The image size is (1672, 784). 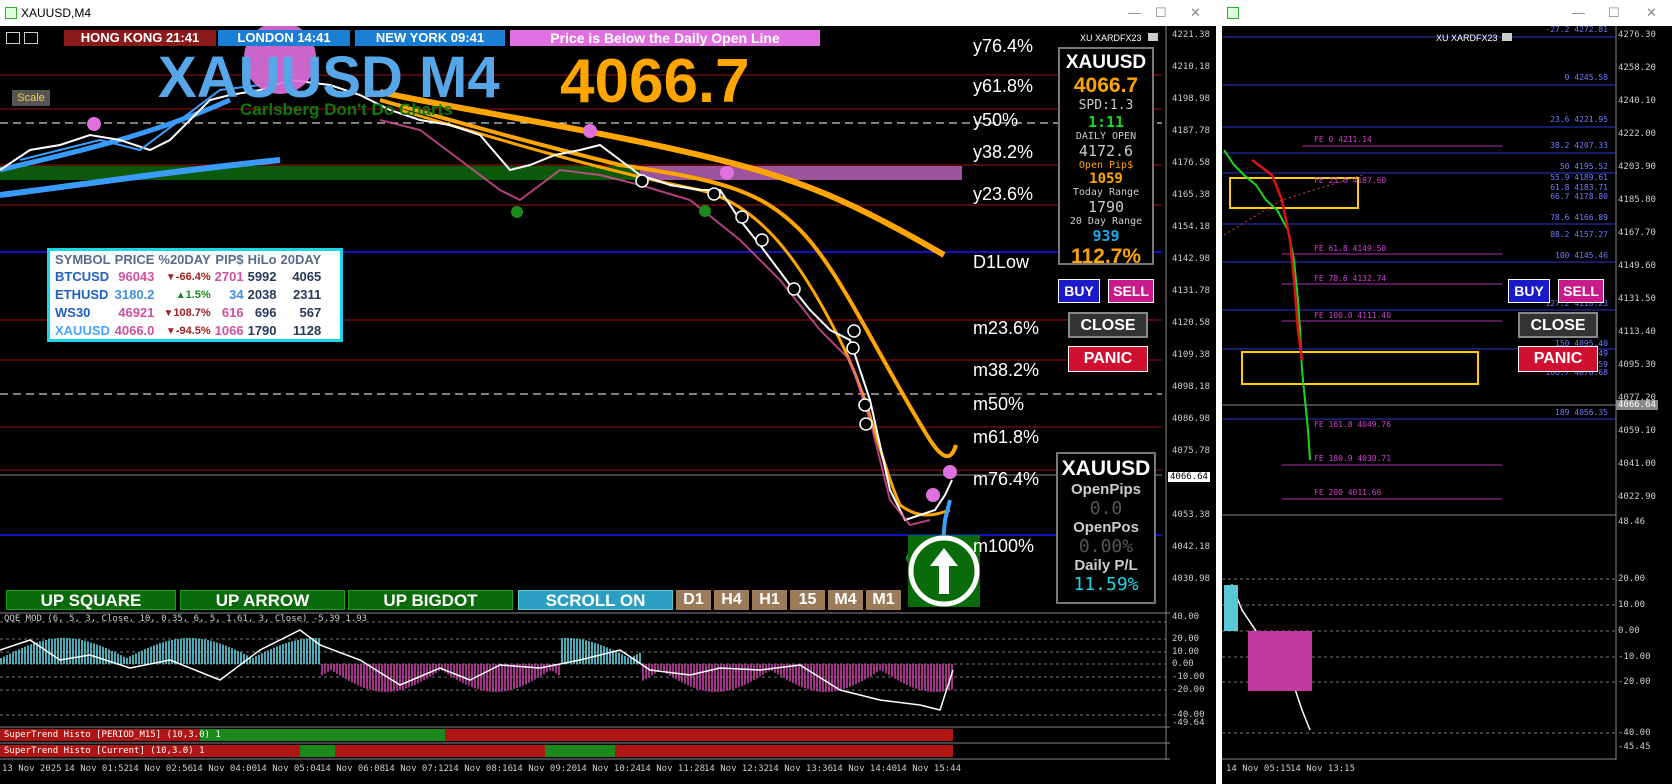 I want to click on hilo-cell: 5992, so click(x=262, y=276).